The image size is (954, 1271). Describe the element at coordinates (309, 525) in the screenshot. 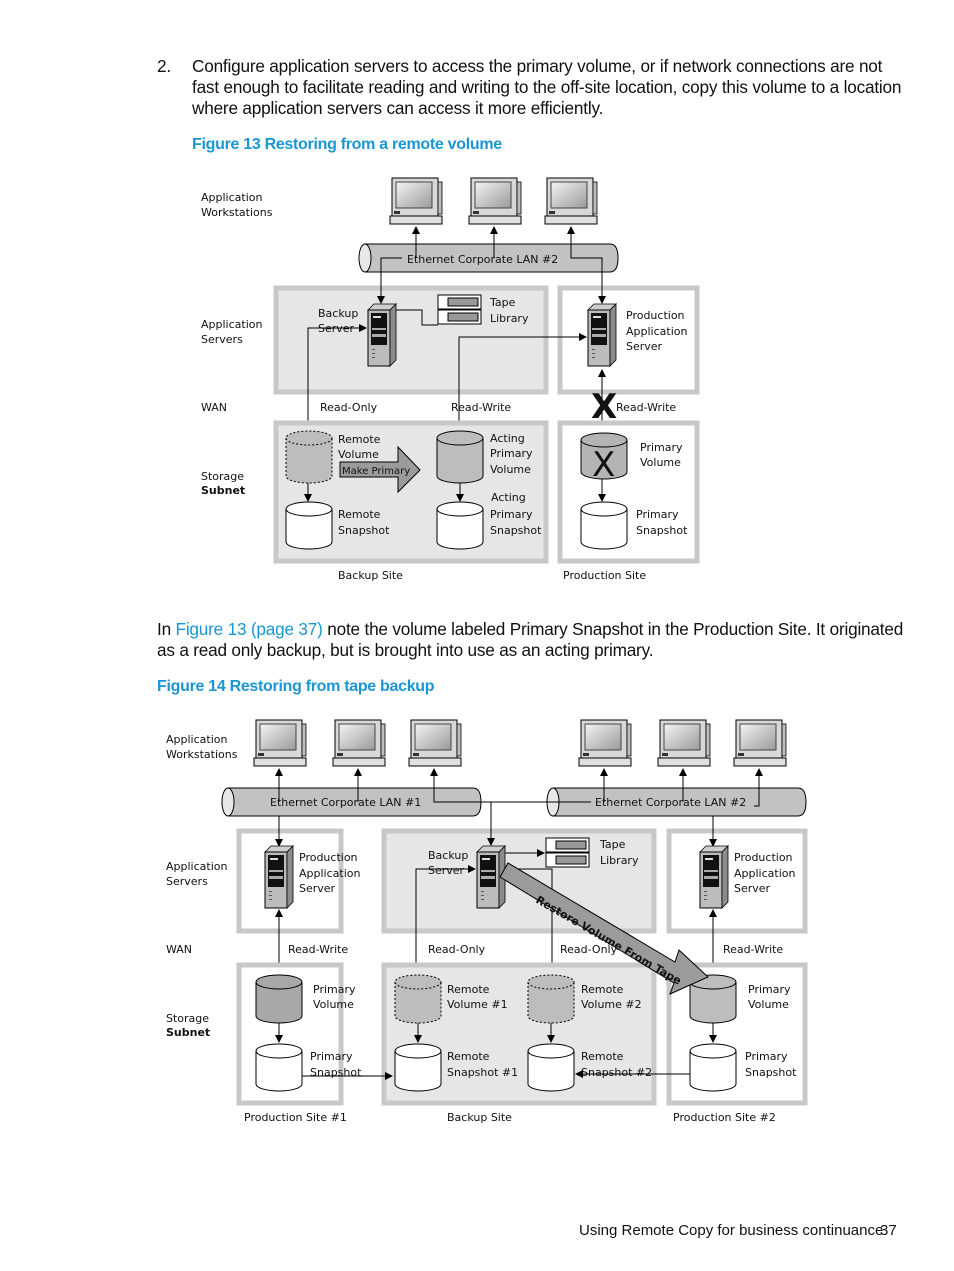

I see `remote-snapshot-icon` at that location.